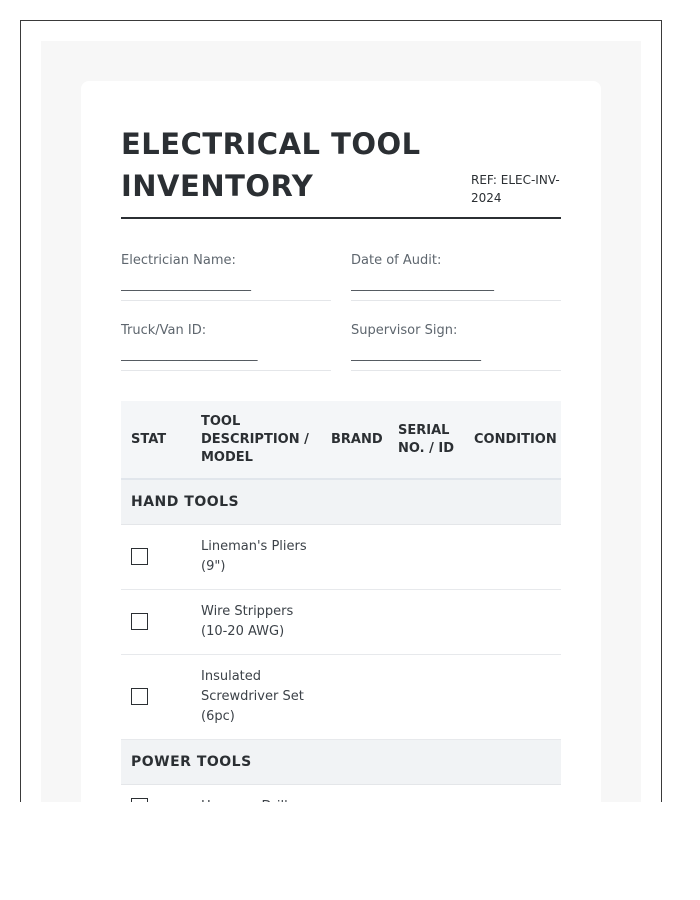 The image size is (700, 900). What do you see at coordinates (271, 165) in the screenshot?
I see `document-title: ELECTRICAL TOOL INVENTORY` at bounding box center [271, 165].